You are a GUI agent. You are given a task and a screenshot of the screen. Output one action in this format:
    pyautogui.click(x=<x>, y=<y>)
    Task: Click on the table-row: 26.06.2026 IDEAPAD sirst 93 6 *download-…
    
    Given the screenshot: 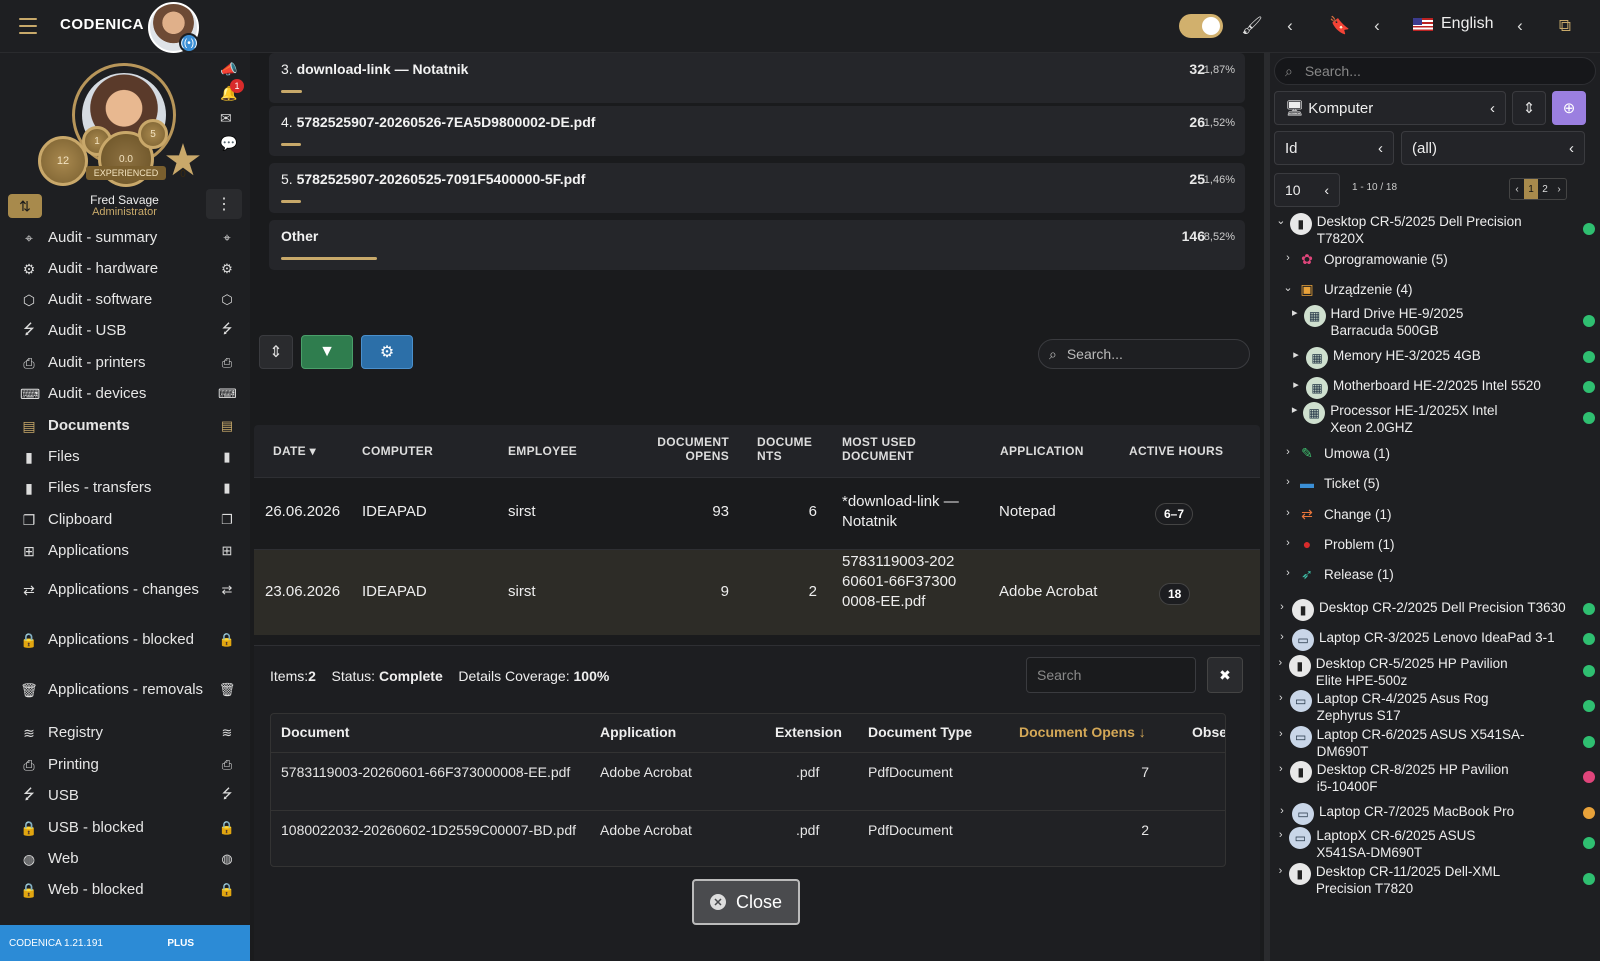 What is the action you would take?
    pyautogui.click(x=757, y=513)
    